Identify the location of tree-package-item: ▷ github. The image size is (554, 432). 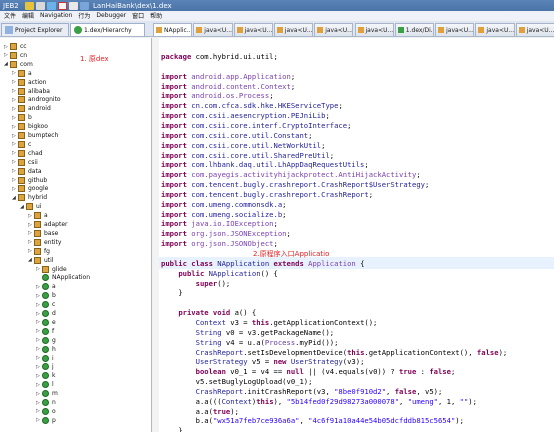
(29, 180).